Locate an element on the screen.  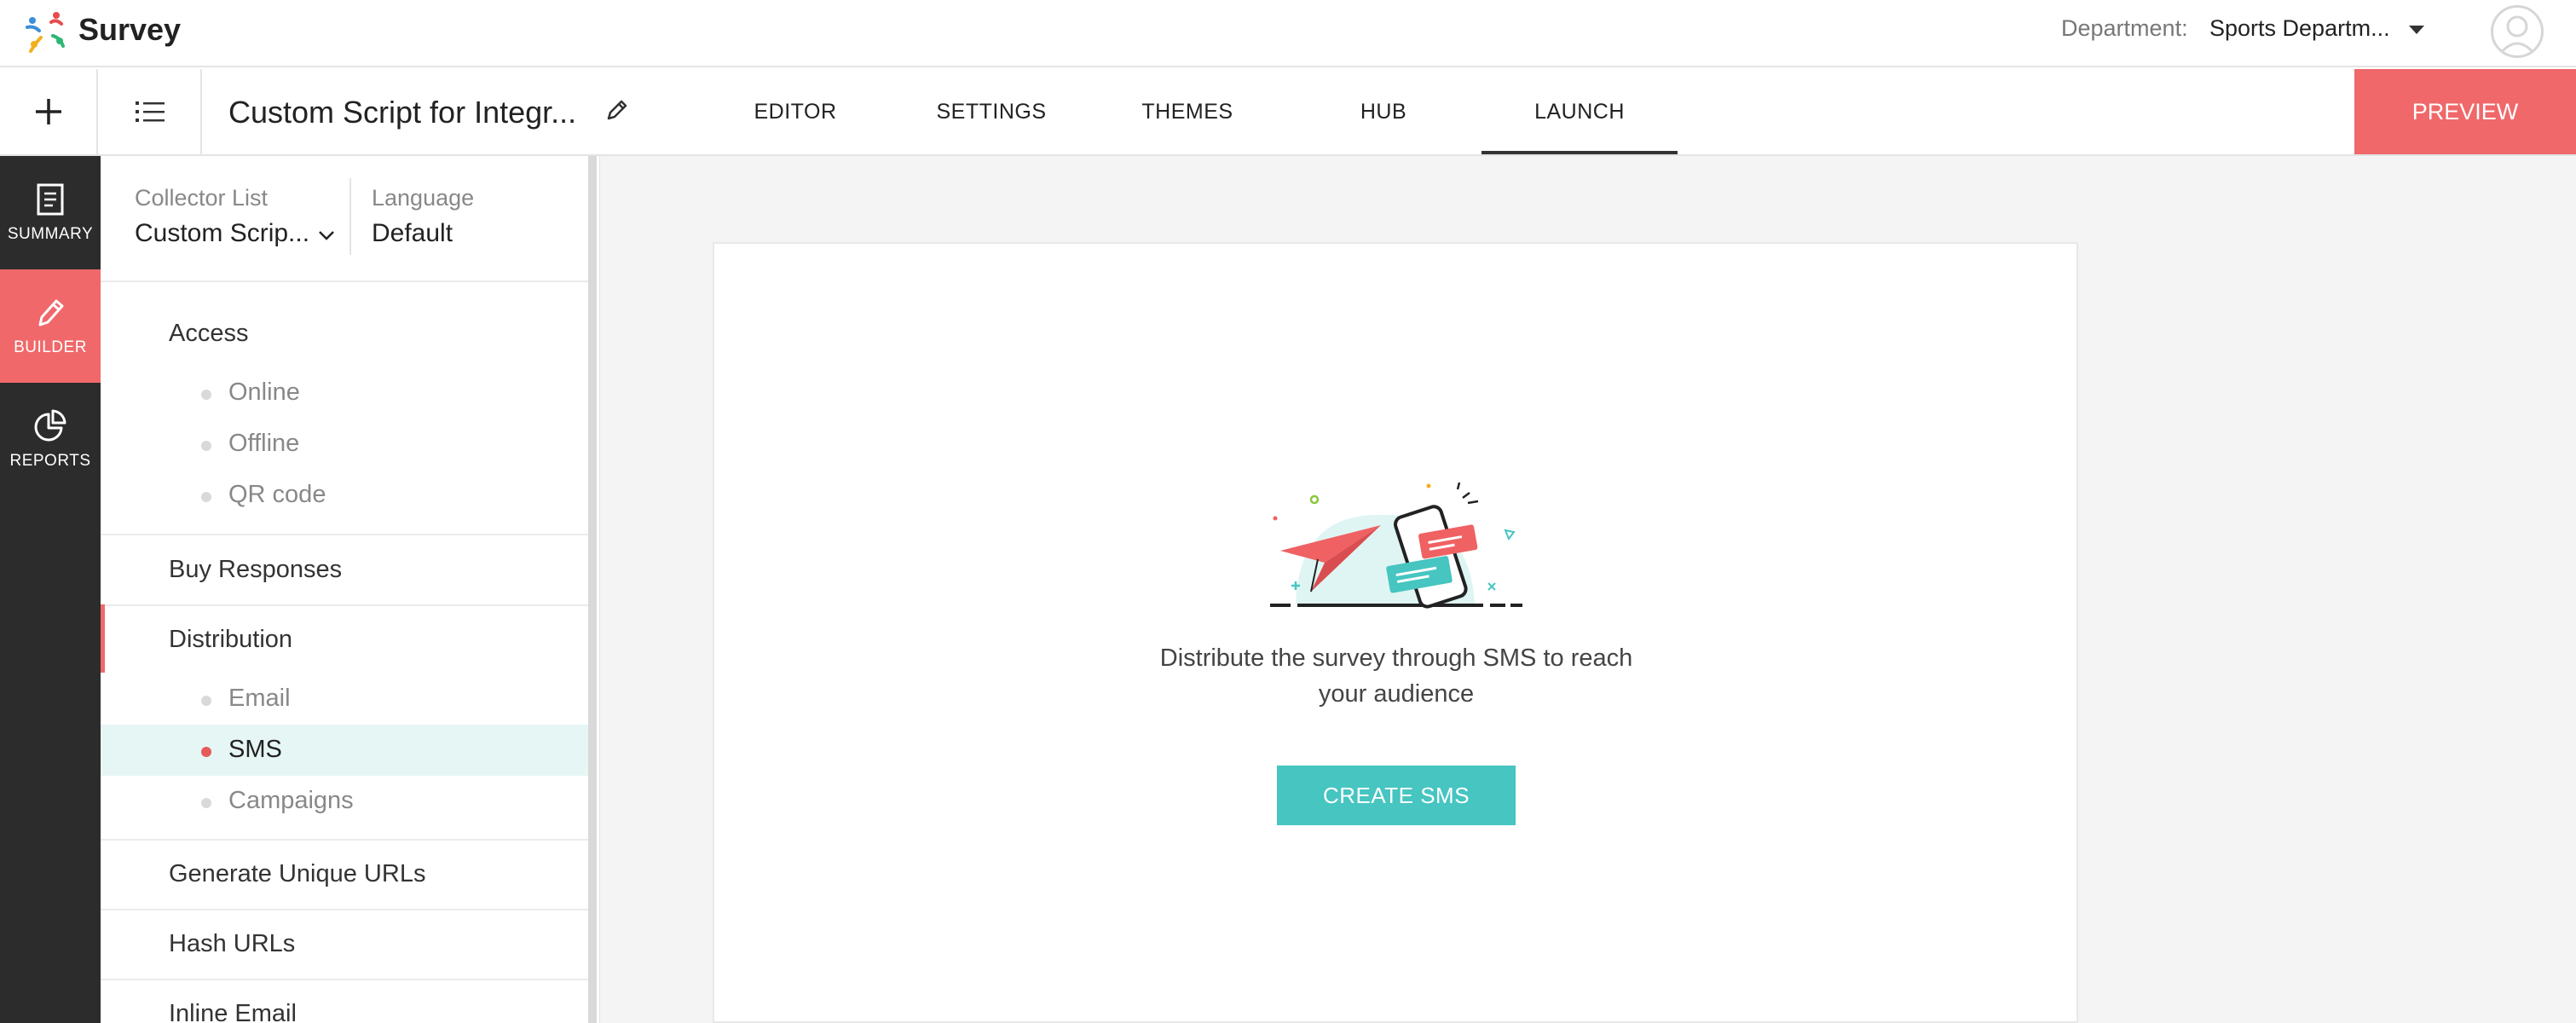
rail-item-reports: REPORTS is located at coordinates (50, 440).